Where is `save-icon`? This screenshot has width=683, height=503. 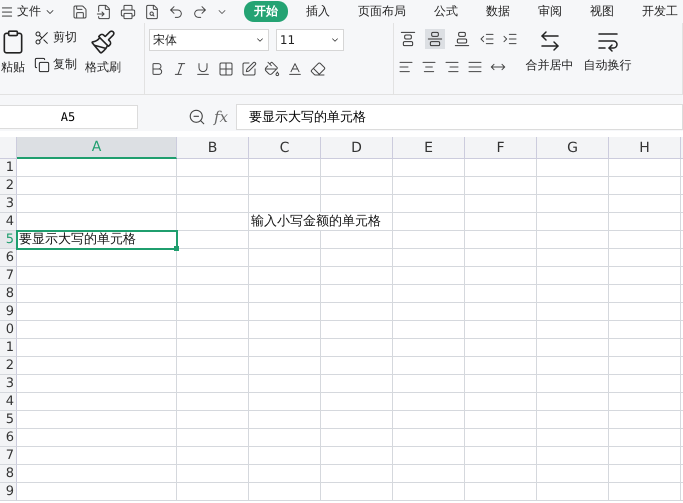
save-icon is located at coordinates (80, 12).